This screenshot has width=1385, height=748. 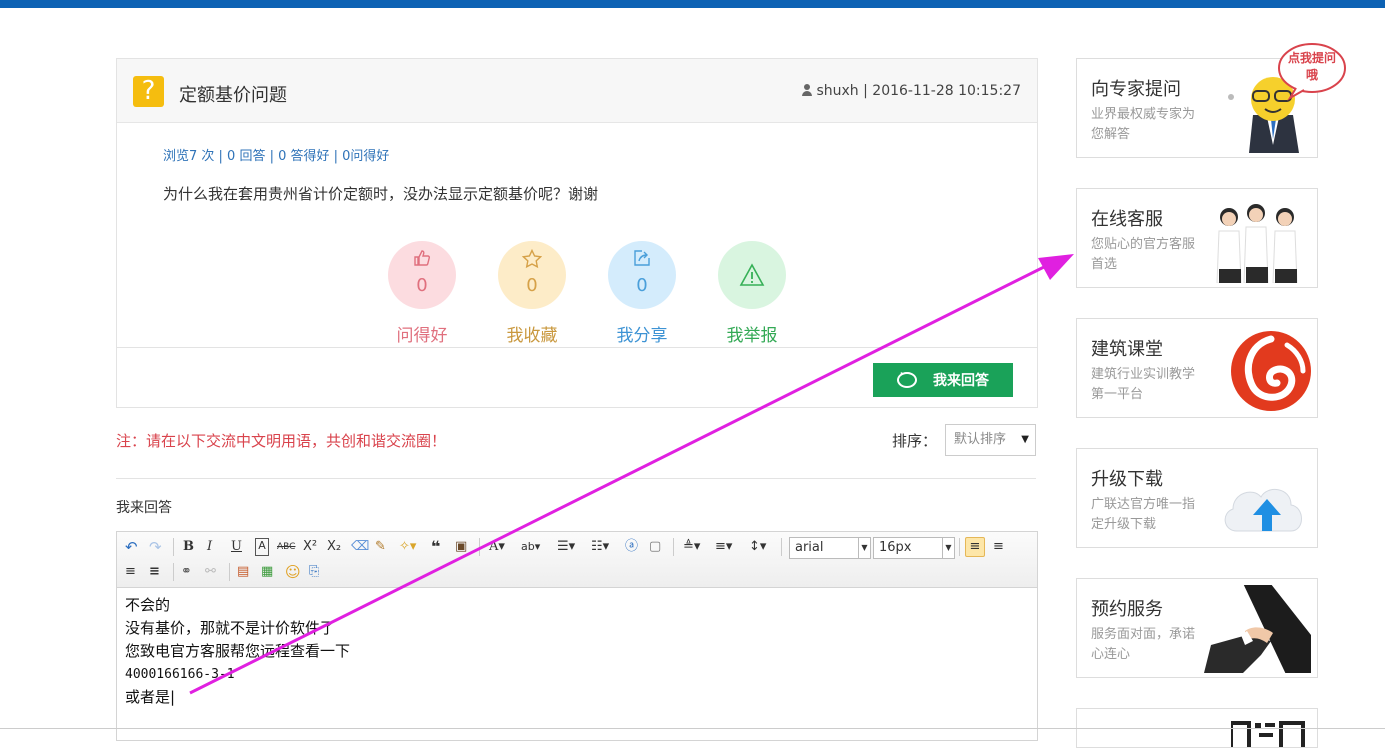 What do you see at coordinates (276, 156) in the screenshot?
I see `question-stats: 浏览7 次 | 0 回答 | 0 答得好 | 0问得好` at bounding box center [276, 156].